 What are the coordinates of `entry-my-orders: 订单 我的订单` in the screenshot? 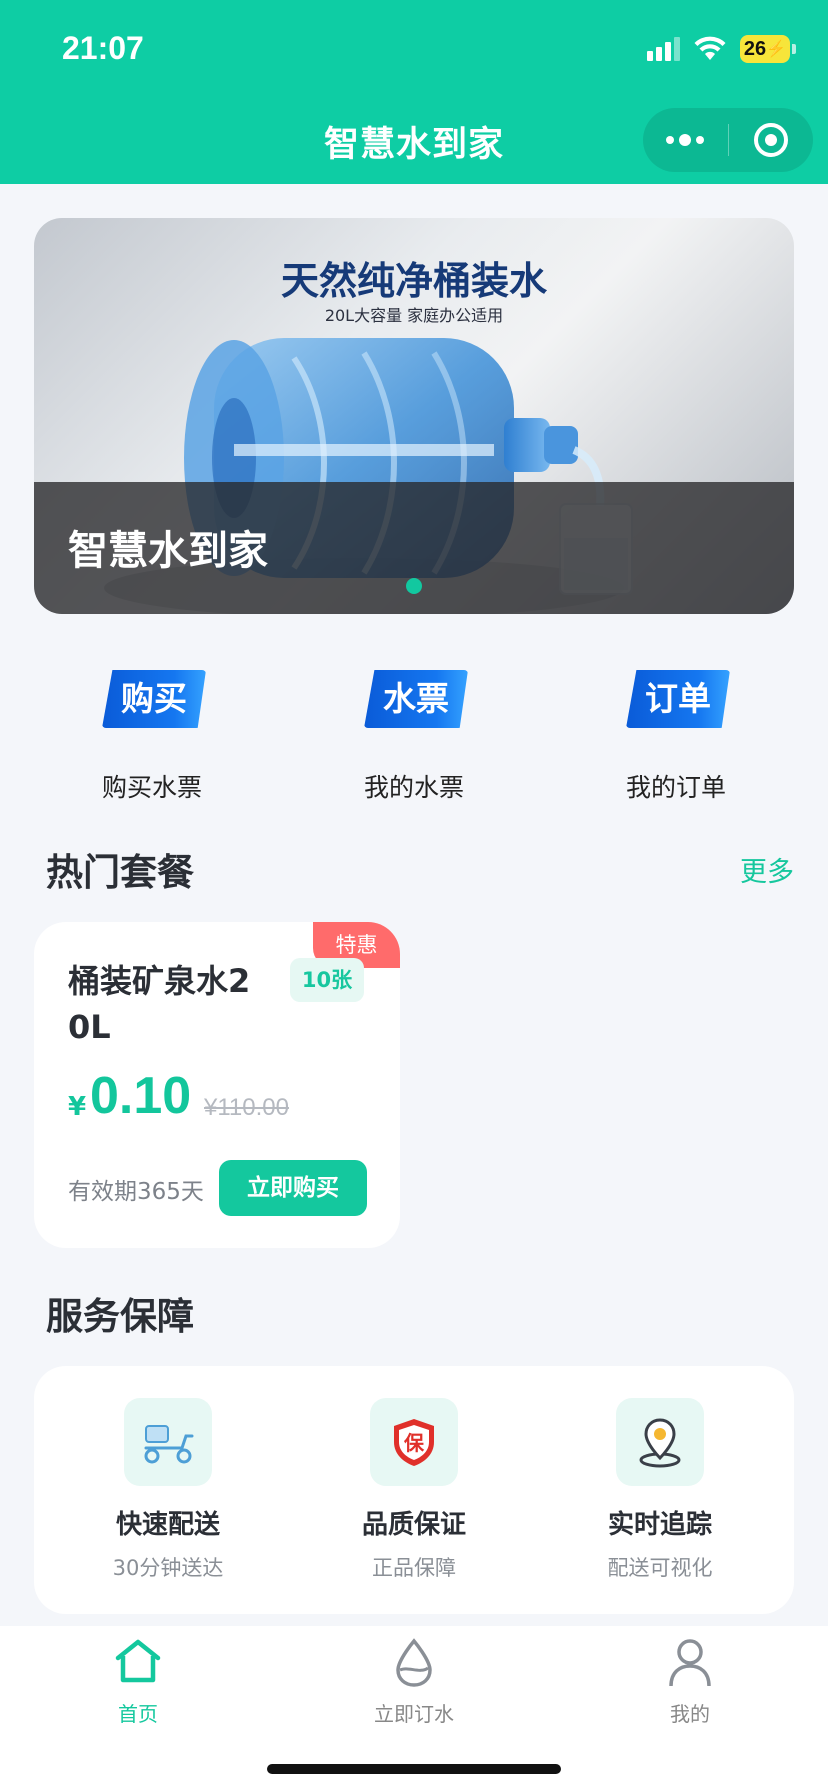 It's located at (676, 738).